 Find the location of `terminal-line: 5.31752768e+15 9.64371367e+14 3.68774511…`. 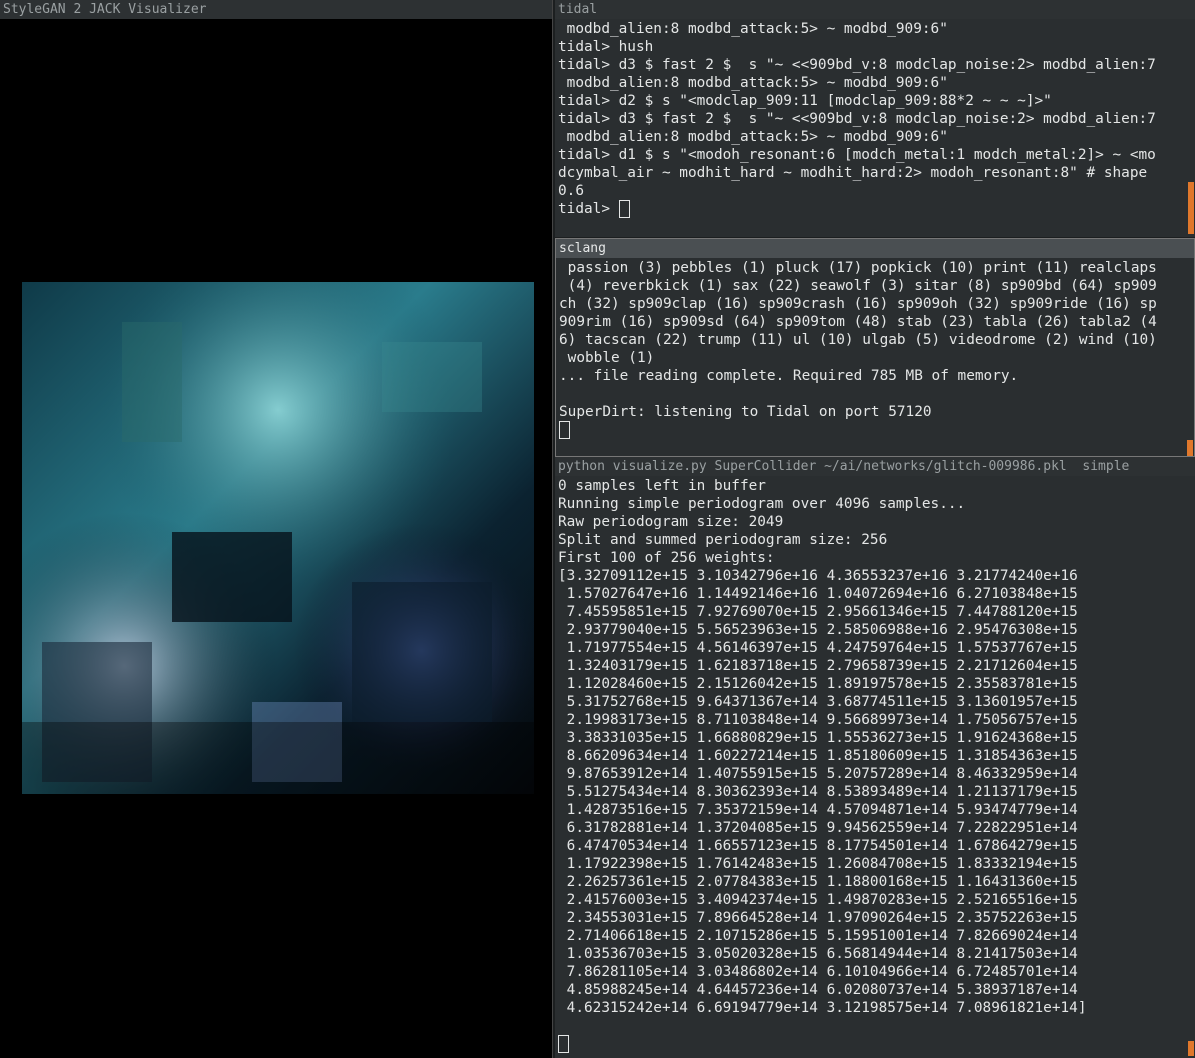

terminal-line: 5.31752768e+15 9.64371367e+14 3.68774511… is located at coordinates (818, 702).